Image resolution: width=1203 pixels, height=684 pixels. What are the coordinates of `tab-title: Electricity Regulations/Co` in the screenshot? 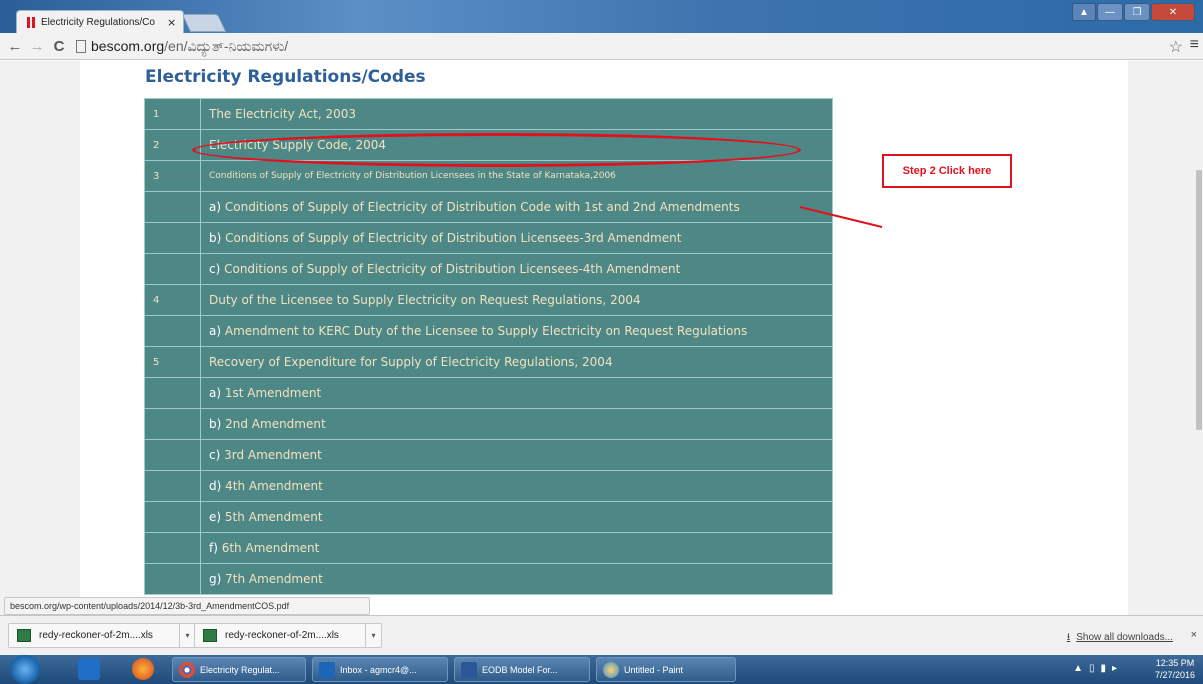 It's located at (98, 22).